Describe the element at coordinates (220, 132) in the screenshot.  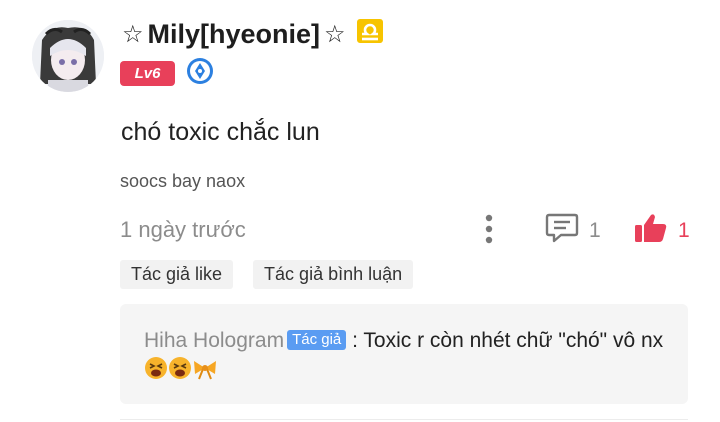
I see `post-title: chó toxic chắc lun` at that location.